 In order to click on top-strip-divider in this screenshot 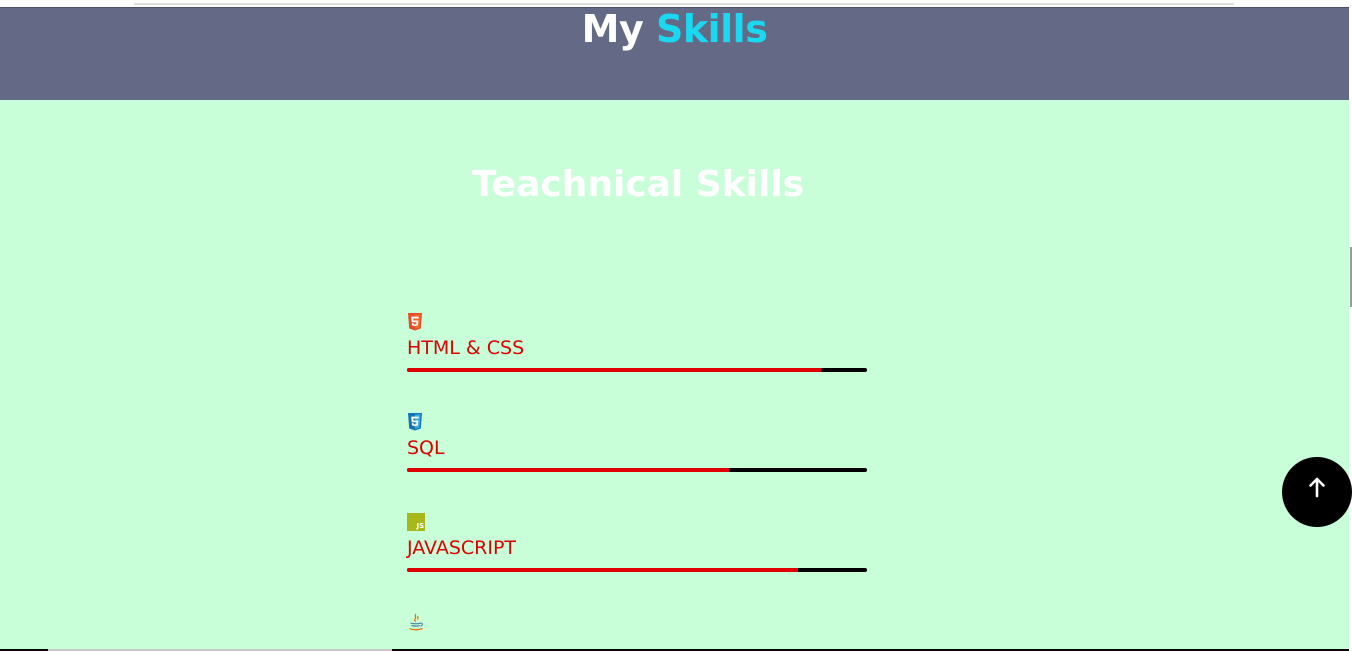, I will do `click(684, 4)`.